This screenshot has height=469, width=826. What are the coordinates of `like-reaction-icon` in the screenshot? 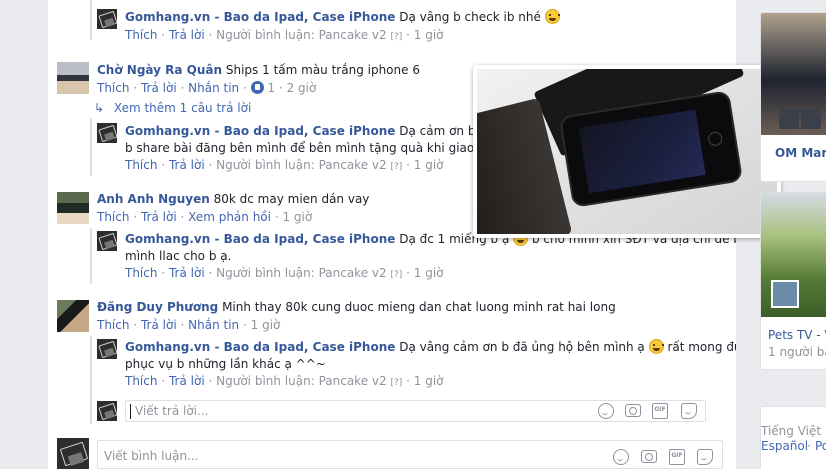 It's located at (257, 87).